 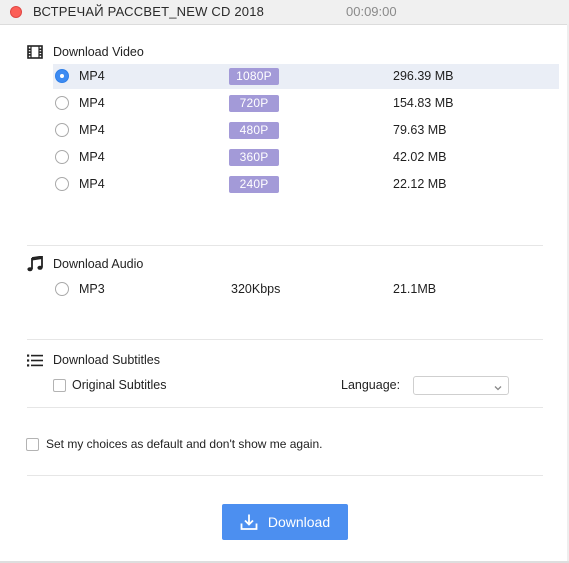 I want to click on quality-badge: 1080P, so click(x=254, y=76).